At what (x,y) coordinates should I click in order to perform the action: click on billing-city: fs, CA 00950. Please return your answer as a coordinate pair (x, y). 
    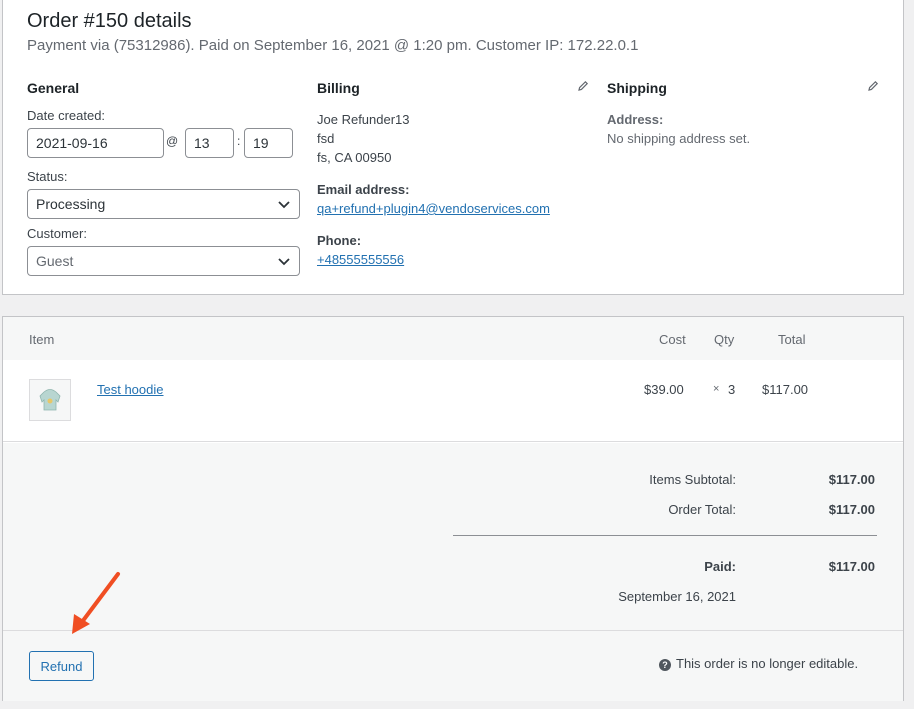
    Looking at the image, I should click on (354, 157).